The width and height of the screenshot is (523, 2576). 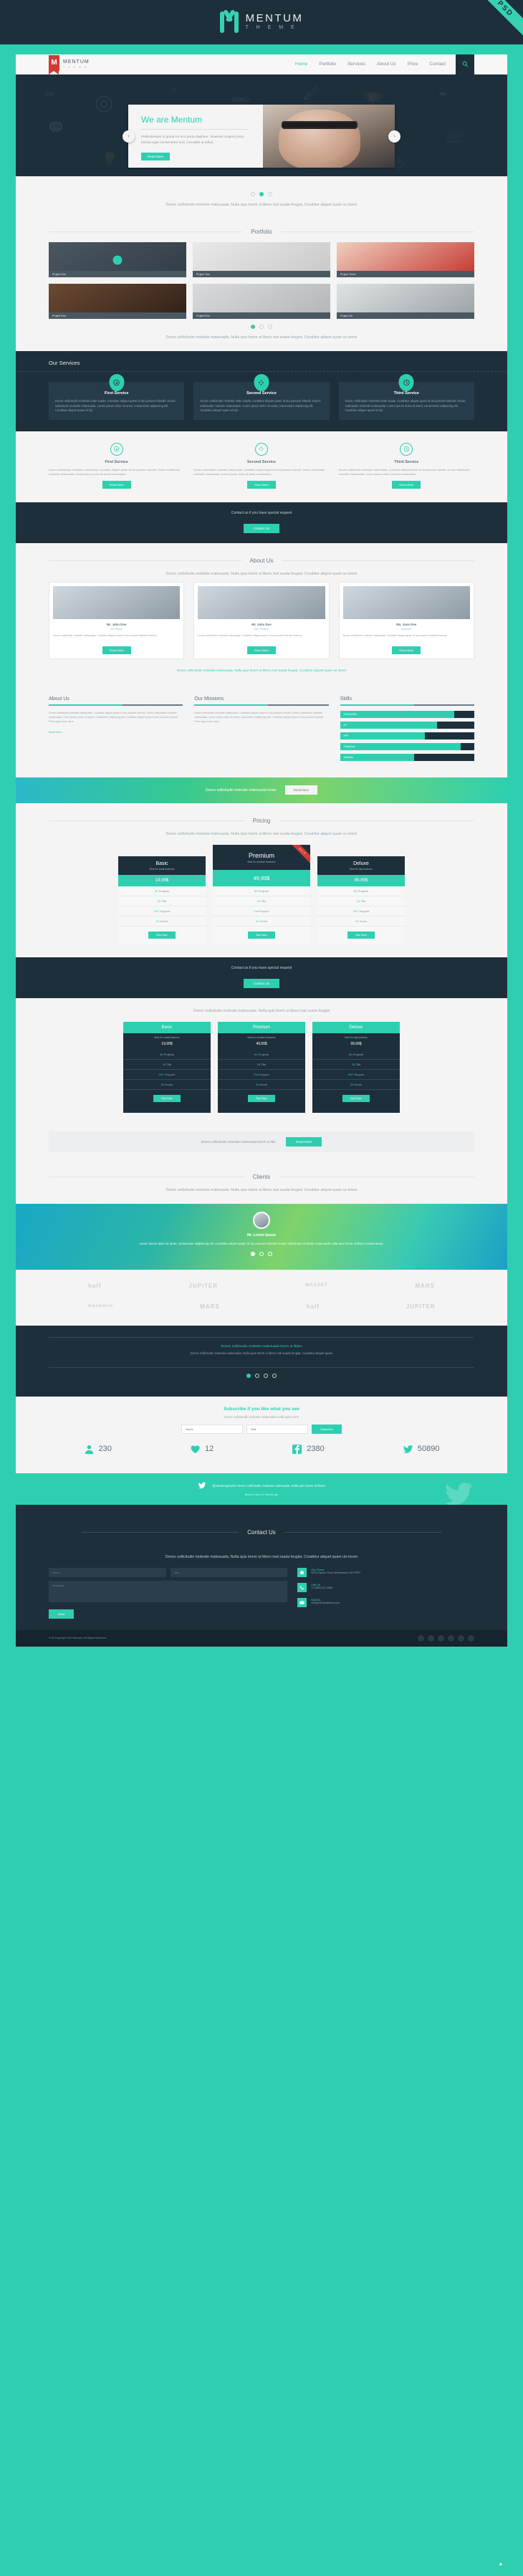 I want to click on cta-contact-button: Contact Us, so click(x=261, y=529).